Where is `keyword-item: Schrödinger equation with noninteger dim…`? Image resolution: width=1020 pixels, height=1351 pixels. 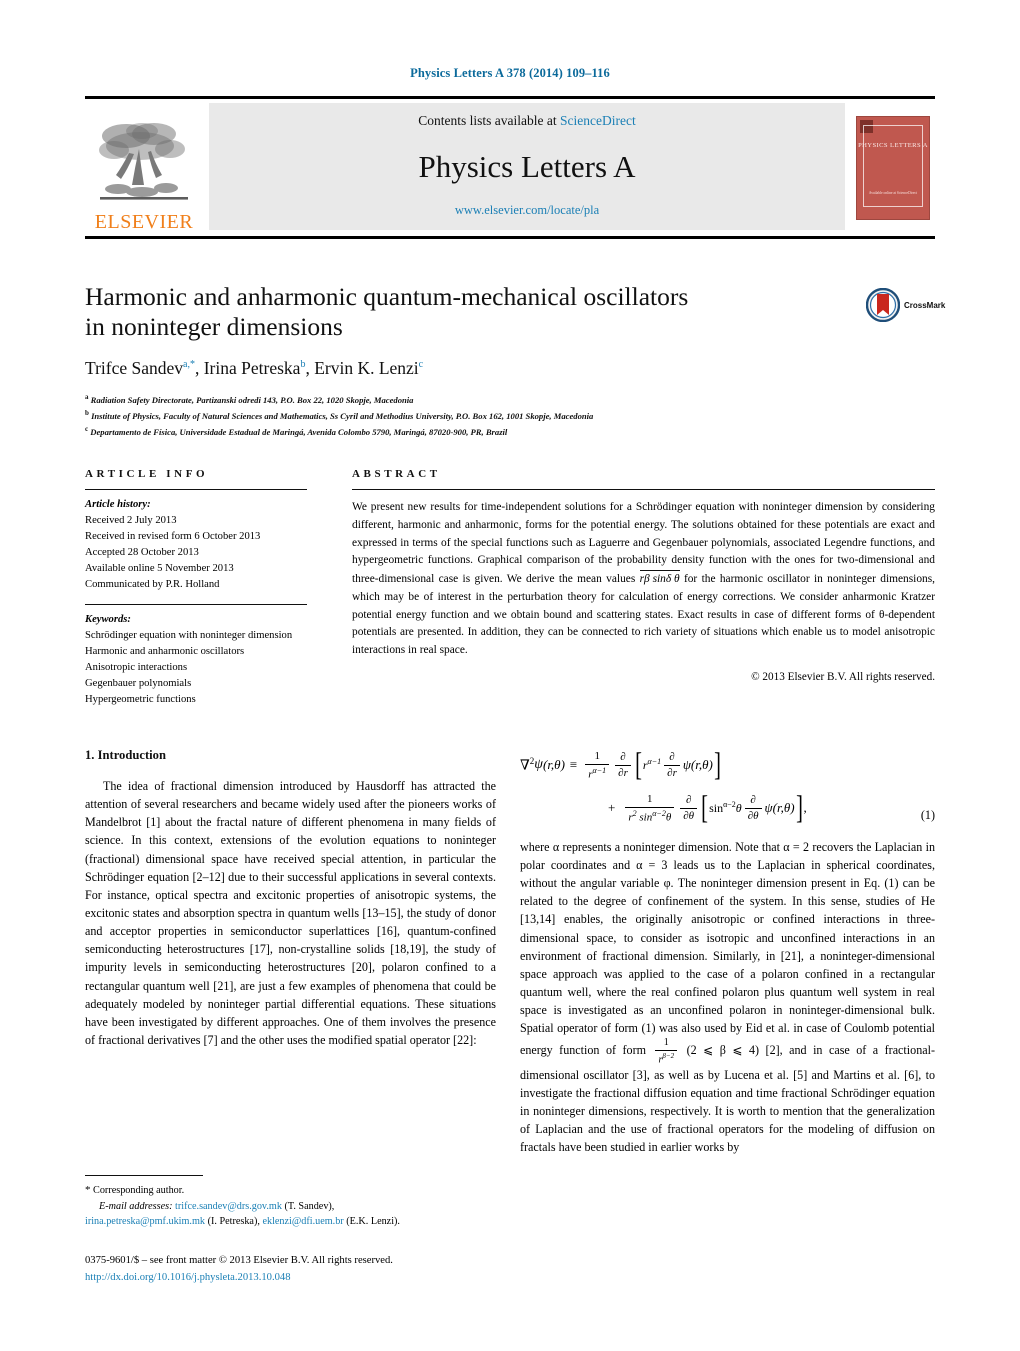 keyword-item: Schrödinger equation with noninteger dim… is located at coordinates (189, 635).